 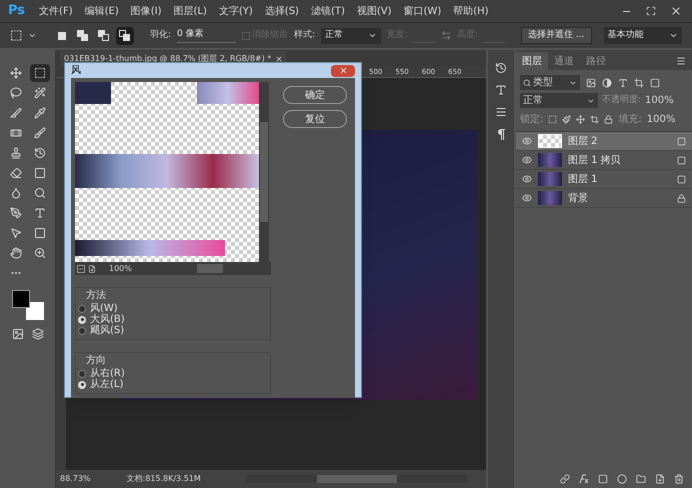 I want to click on workspace-dropdown: 基本功能, so click(x=643, y=35).